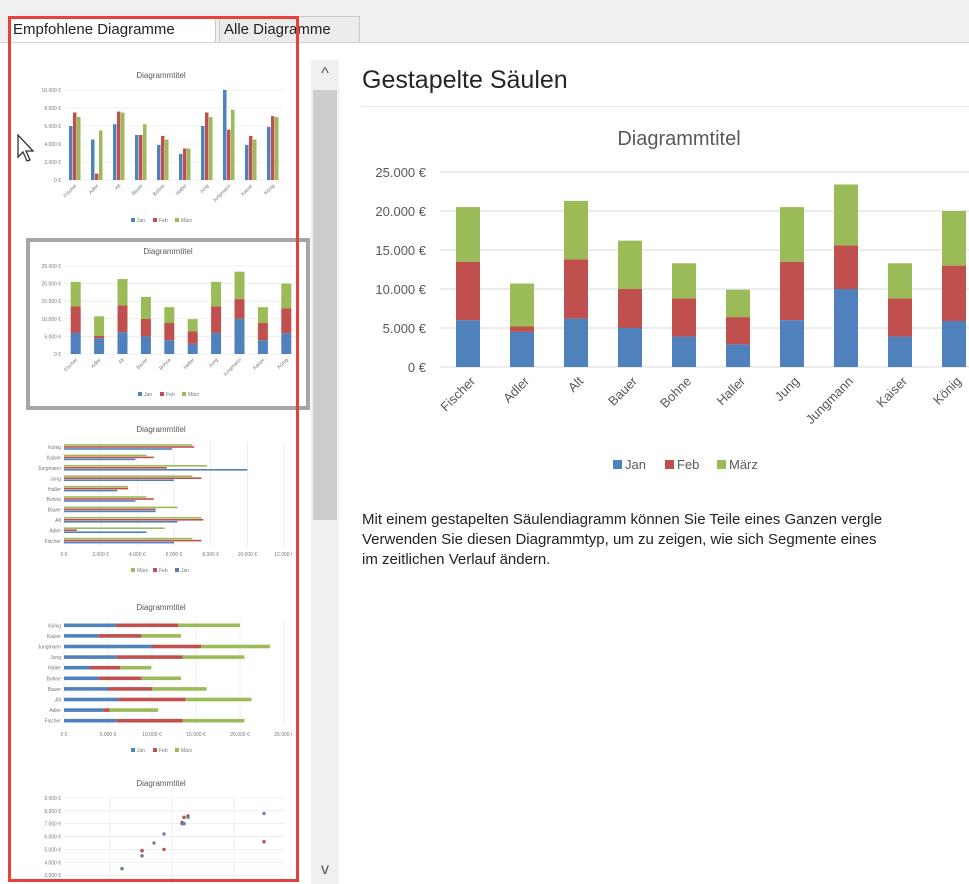  Describe the element at coordinates (417, 367) in the screenshot. I see `y-tick-label: 0 €` at that location.